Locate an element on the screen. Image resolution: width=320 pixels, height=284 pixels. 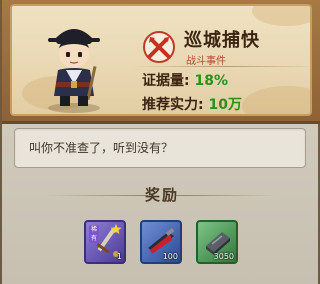
mission-subtitle: 战斗事件 is located at coordinates (206, 61).